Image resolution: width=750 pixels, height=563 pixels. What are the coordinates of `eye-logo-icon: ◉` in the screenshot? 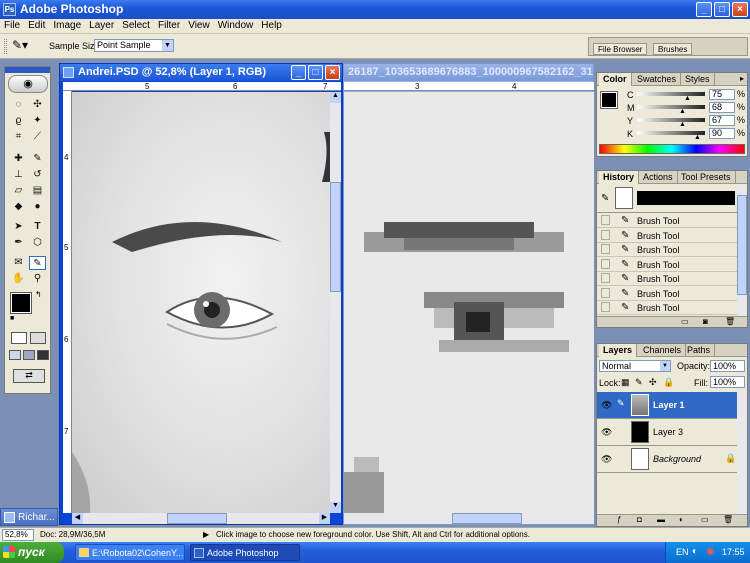 It's located at (28, 84).